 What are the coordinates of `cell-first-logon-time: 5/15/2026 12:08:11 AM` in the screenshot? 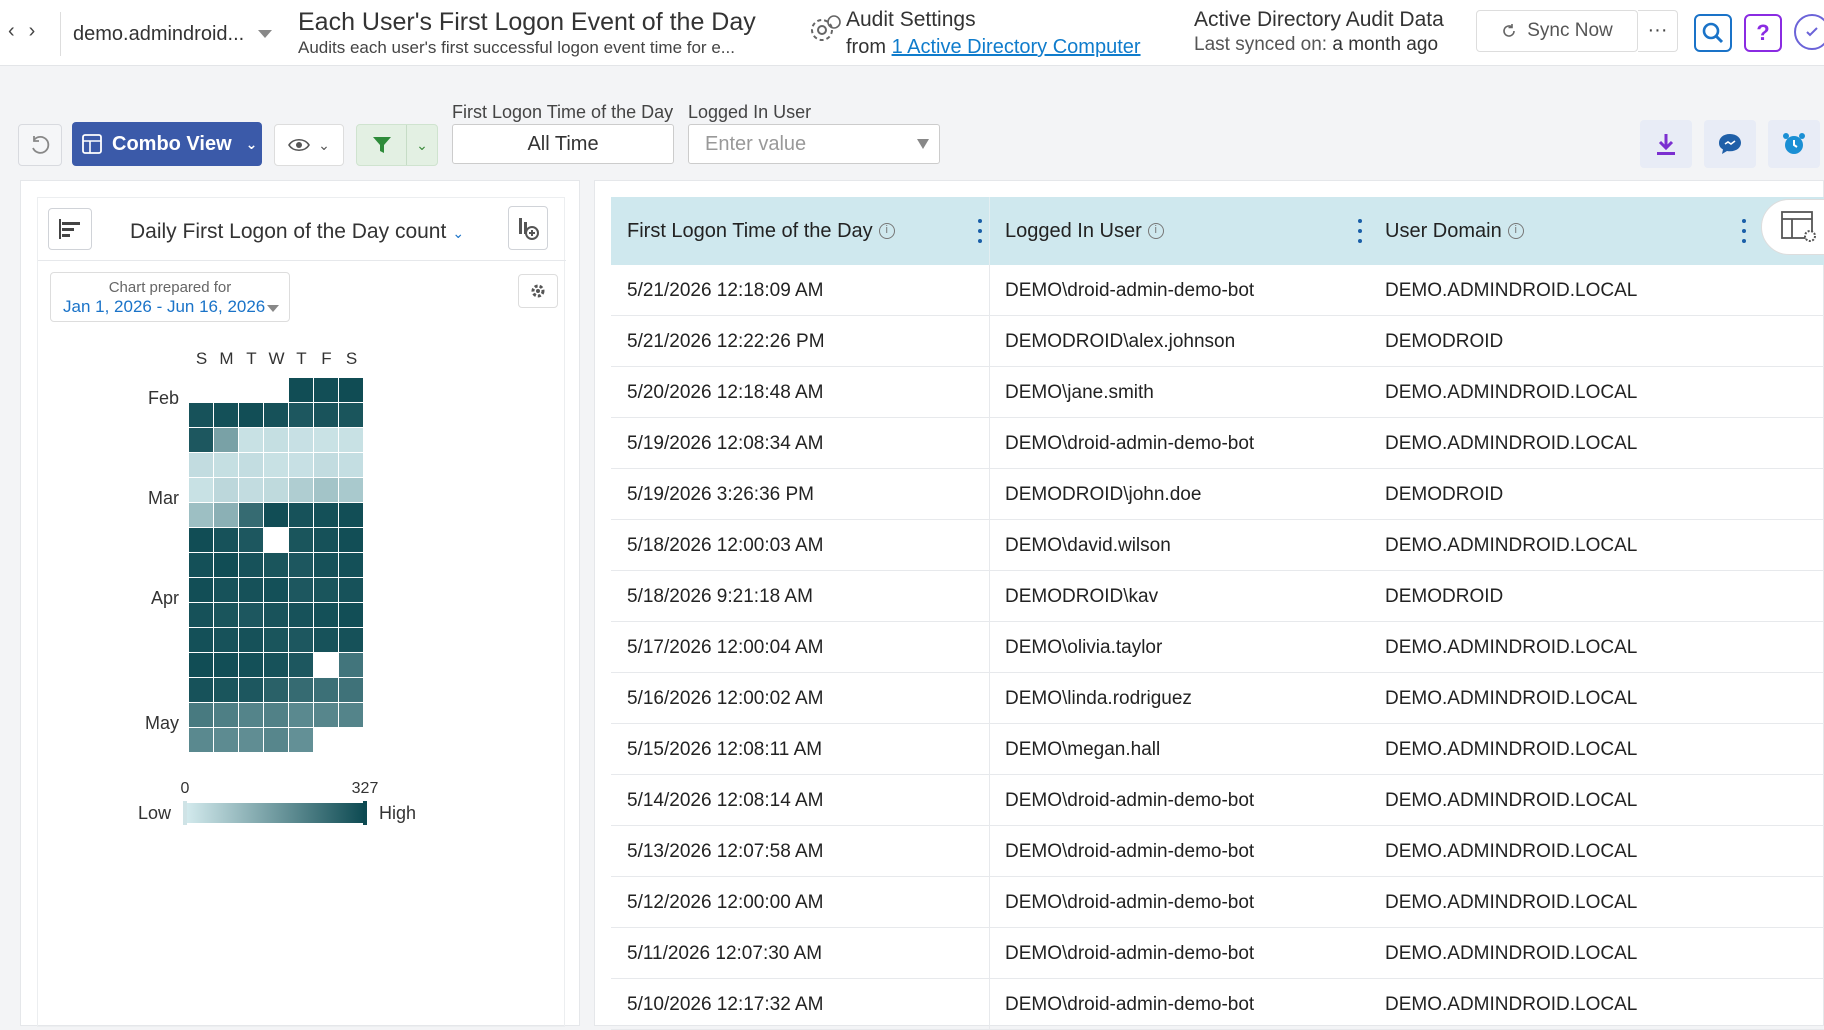 It's located at (725, 749).